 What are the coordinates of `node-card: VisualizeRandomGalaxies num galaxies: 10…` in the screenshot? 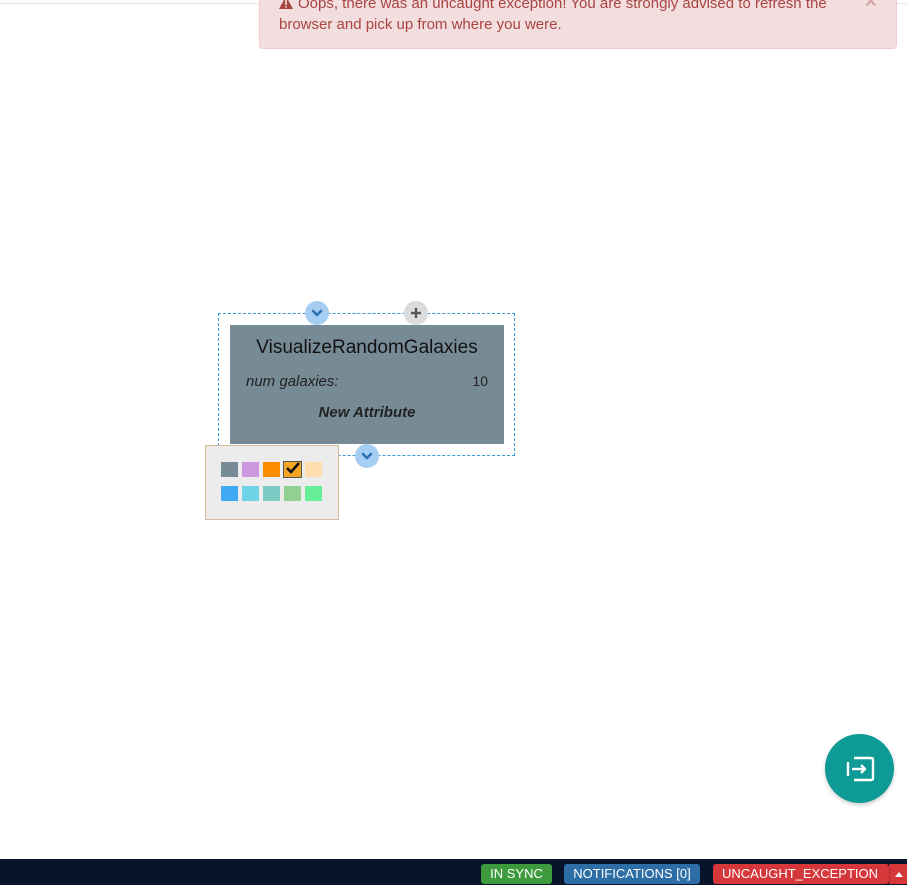 It's located at (367, 384).